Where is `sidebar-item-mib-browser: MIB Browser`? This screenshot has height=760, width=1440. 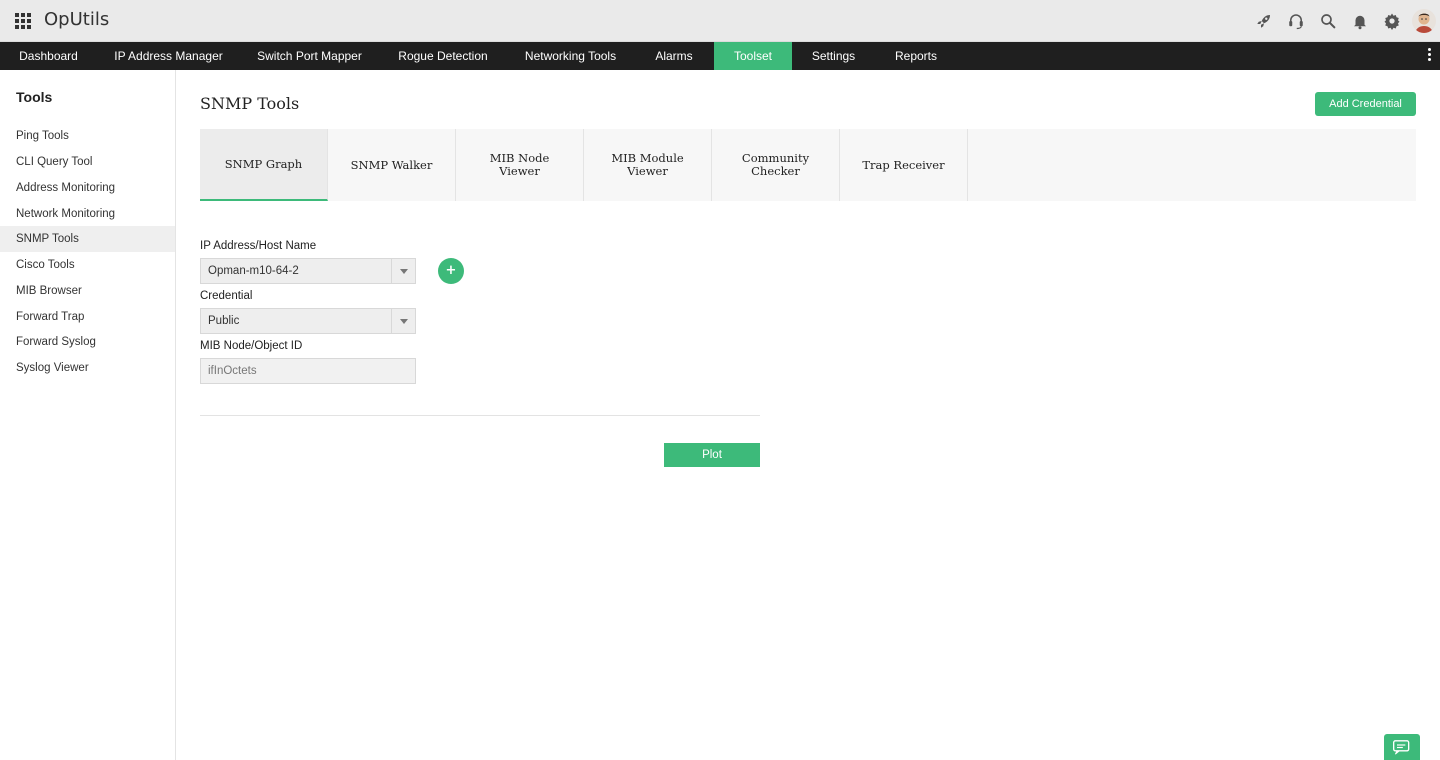 sidebar-item-mib-browser: MIB Browser is located at coordinates (87, 291).